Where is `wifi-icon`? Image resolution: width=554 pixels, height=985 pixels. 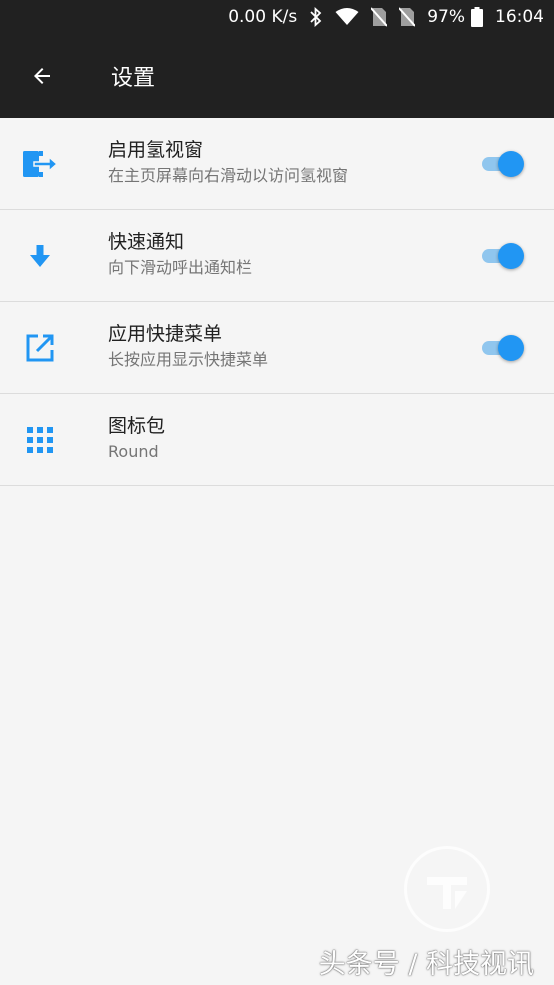
wifi-icon is located at coordinates (347, 17).